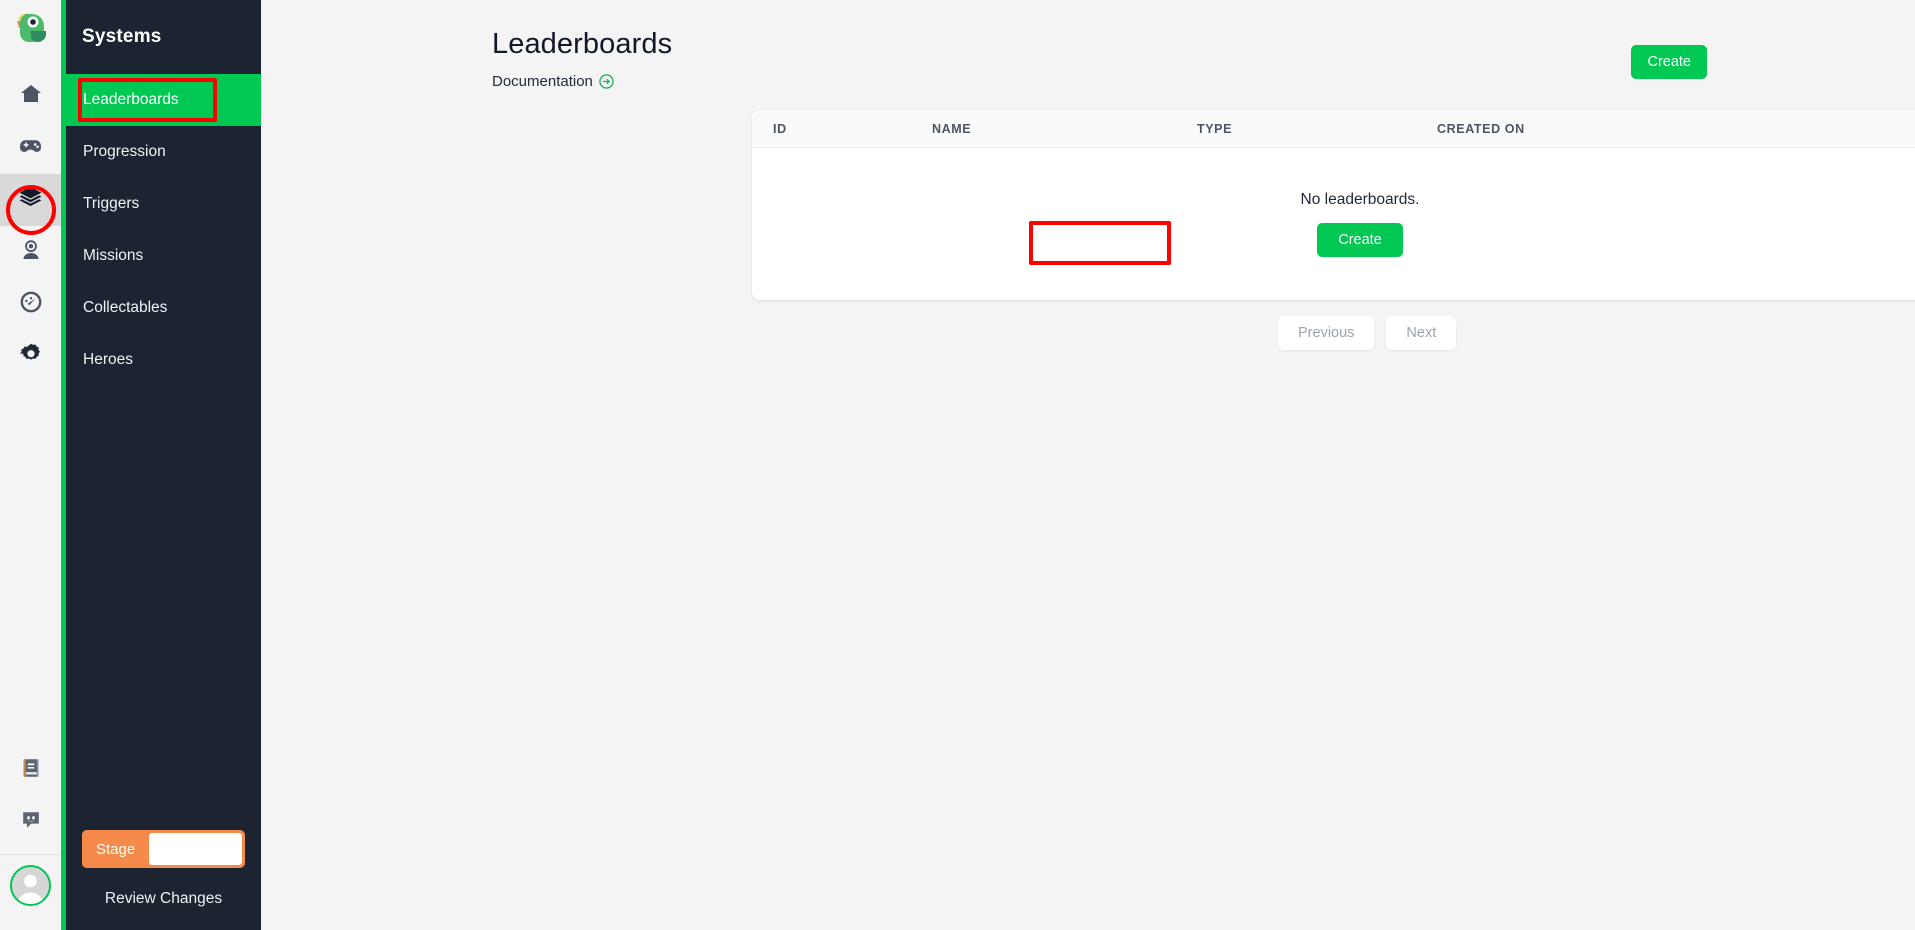  Describe the element at coordinates (1669, 62) in the screenshot. I see `create-button-top: Create` at that location.